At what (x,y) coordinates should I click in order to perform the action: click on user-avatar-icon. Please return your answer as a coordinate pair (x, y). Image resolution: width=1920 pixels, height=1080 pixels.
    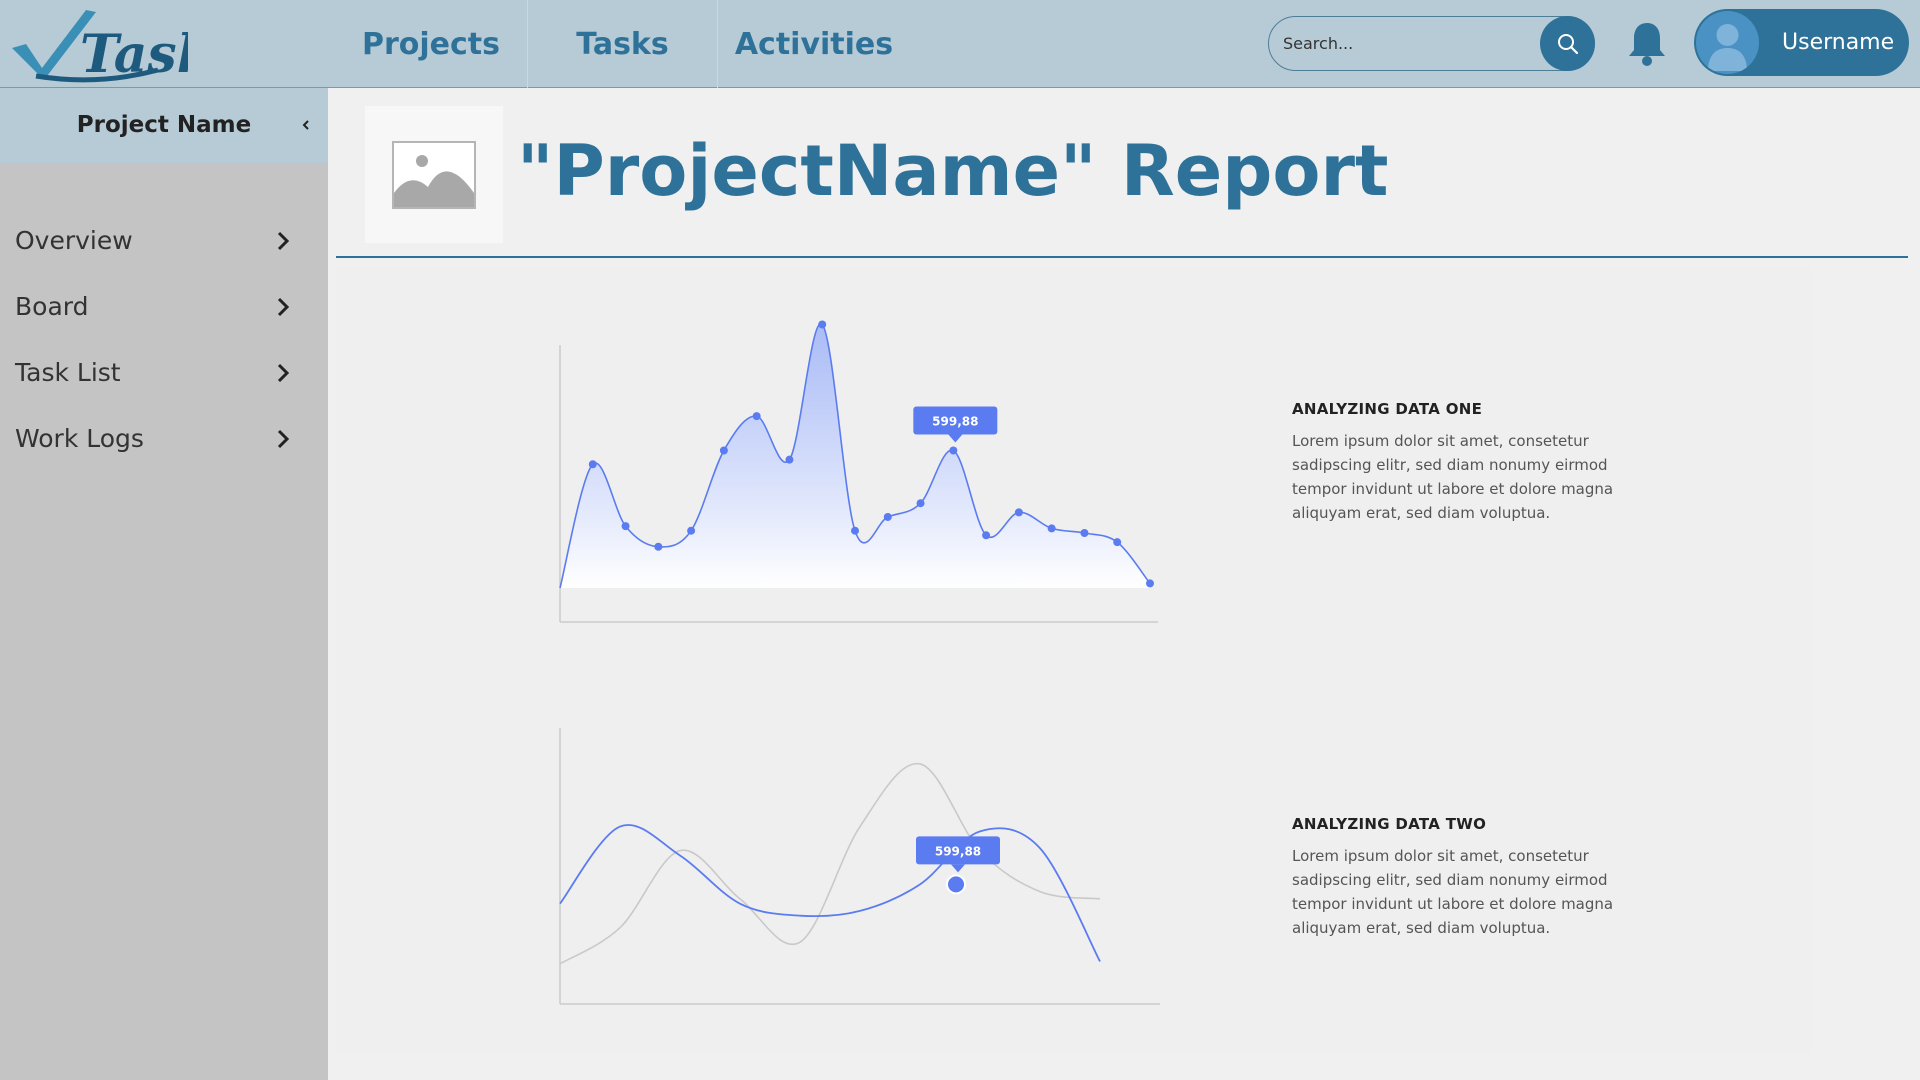
    Looking at the image, I should click on (1727, 47).